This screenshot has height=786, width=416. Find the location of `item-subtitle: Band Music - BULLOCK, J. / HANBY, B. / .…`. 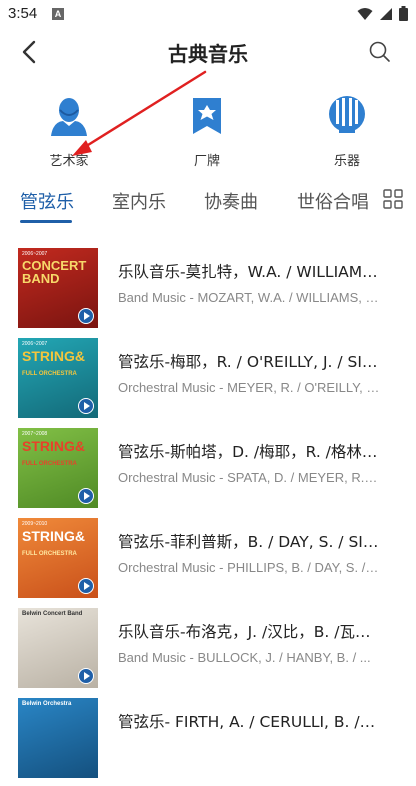

item-subtitle: Band Music - BULLOCK, J. / HANBY, B. / .… is located at coordinates (244, 657).